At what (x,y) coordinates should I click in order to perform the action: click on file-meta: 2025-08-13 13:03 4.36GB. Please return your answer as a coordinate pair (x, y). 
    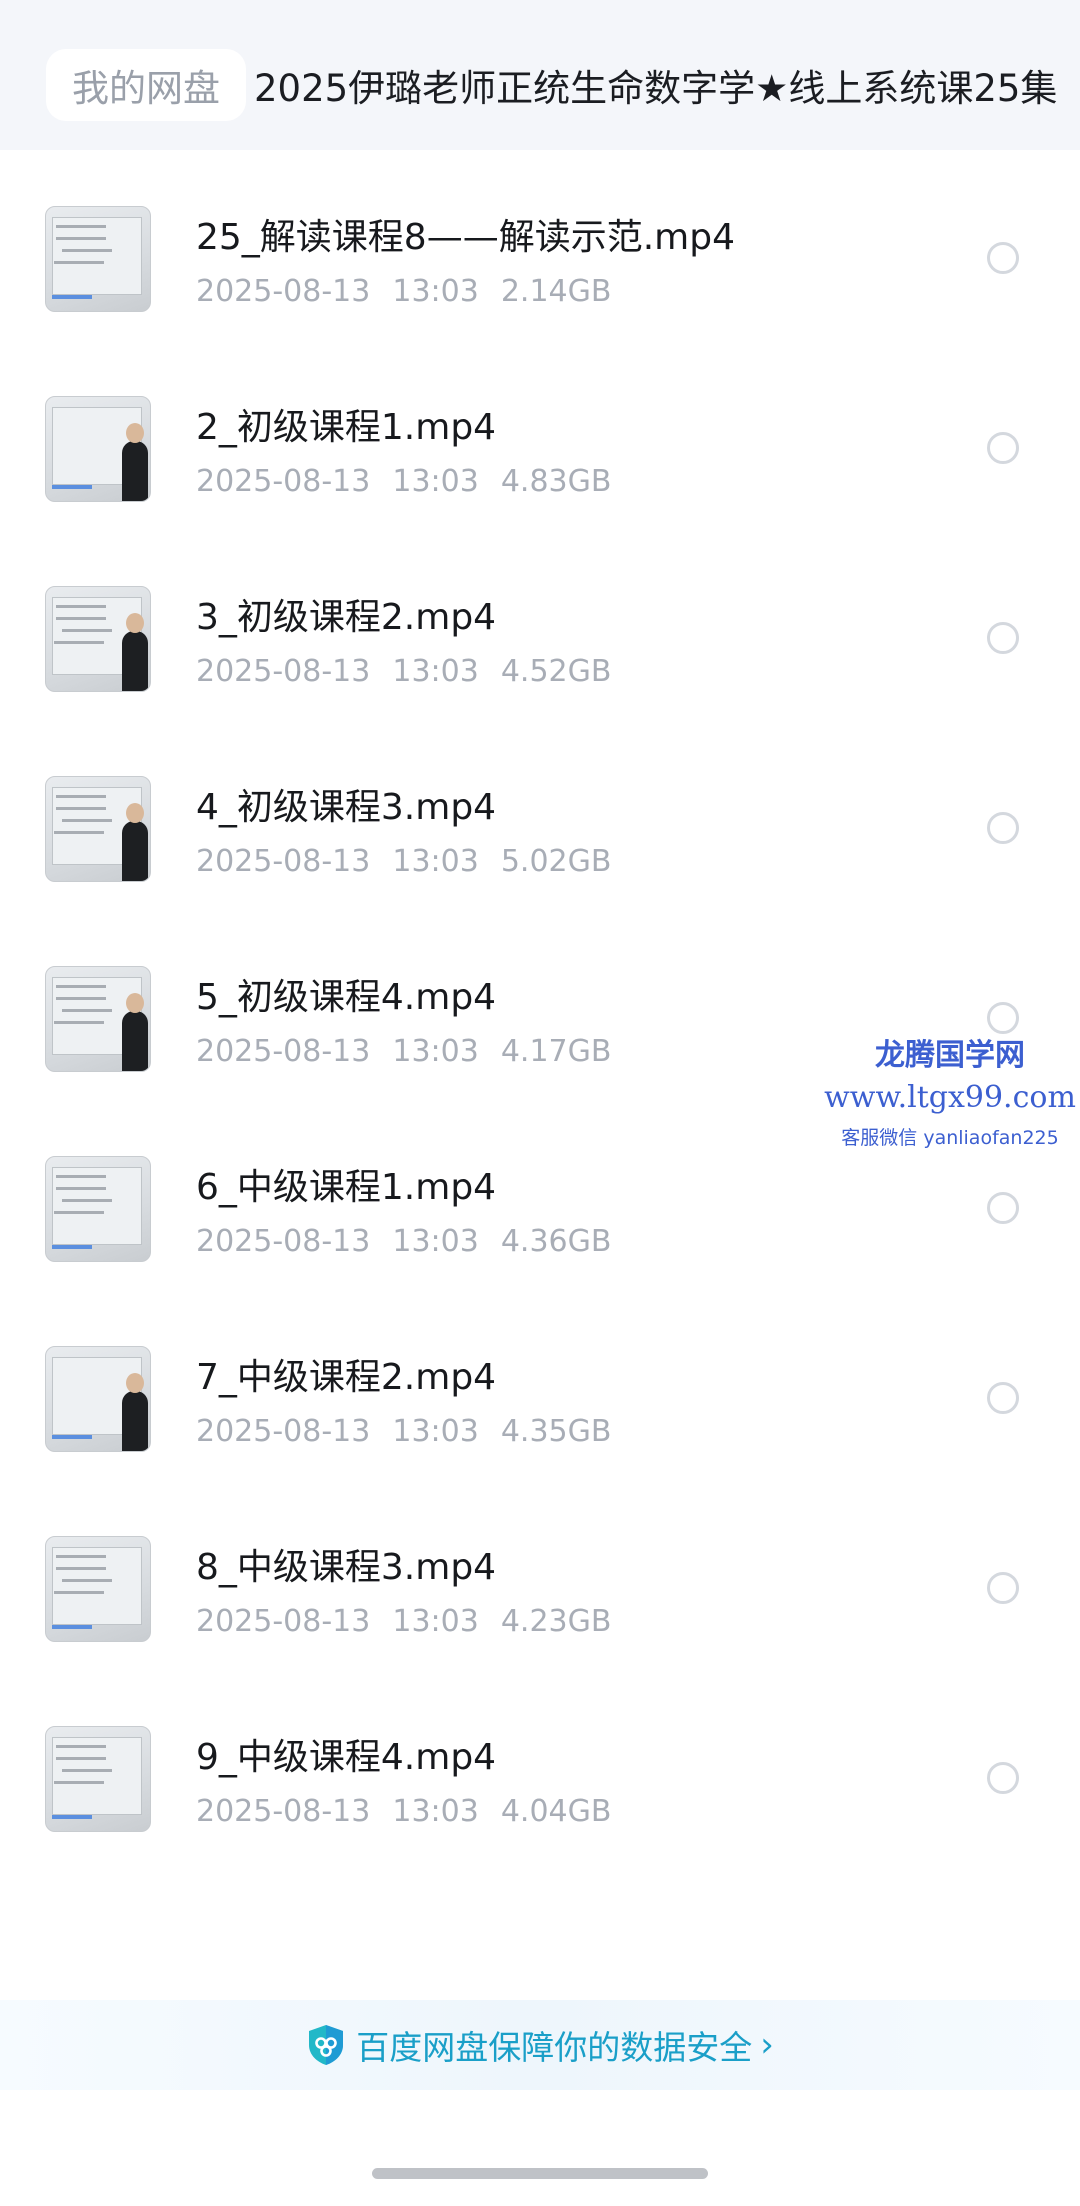
    Looking at the image, I should click on (403, 1241).